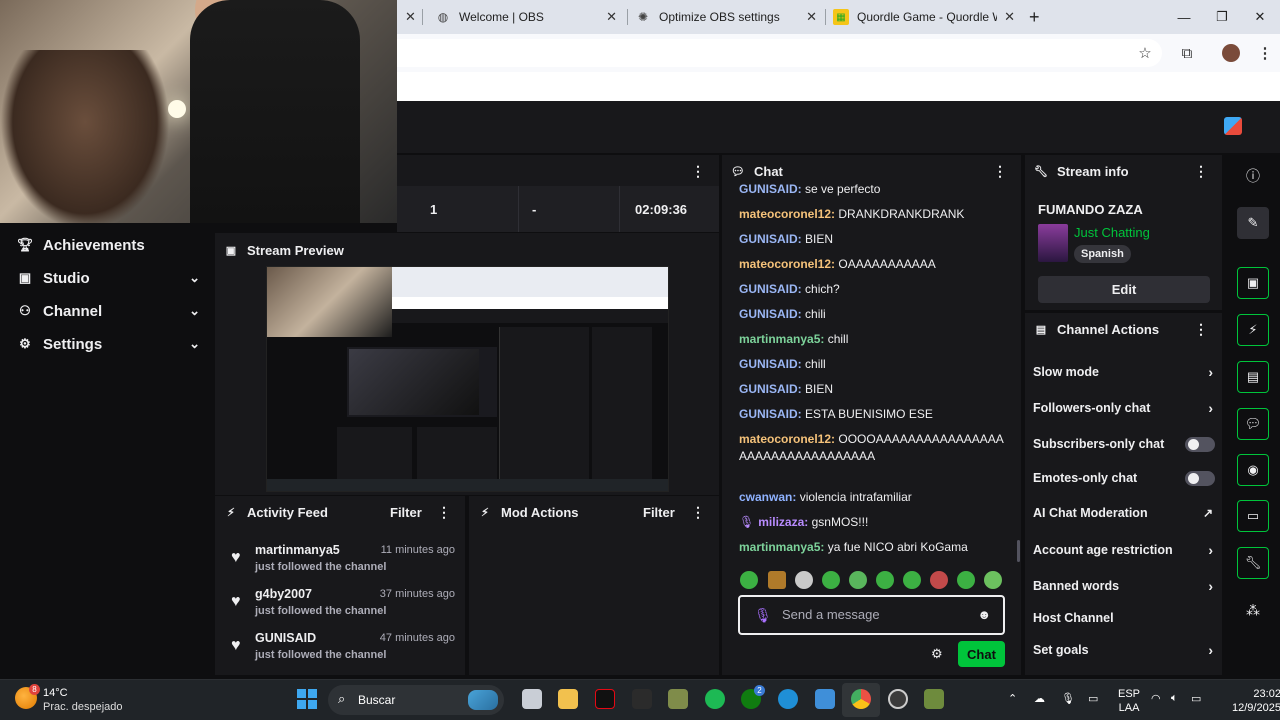 The width and height of the screenshot is (1280, 720). Describe the element at coordinates (981, 654) in the screenshot. I see `send-chat-button: Chat` at that location.